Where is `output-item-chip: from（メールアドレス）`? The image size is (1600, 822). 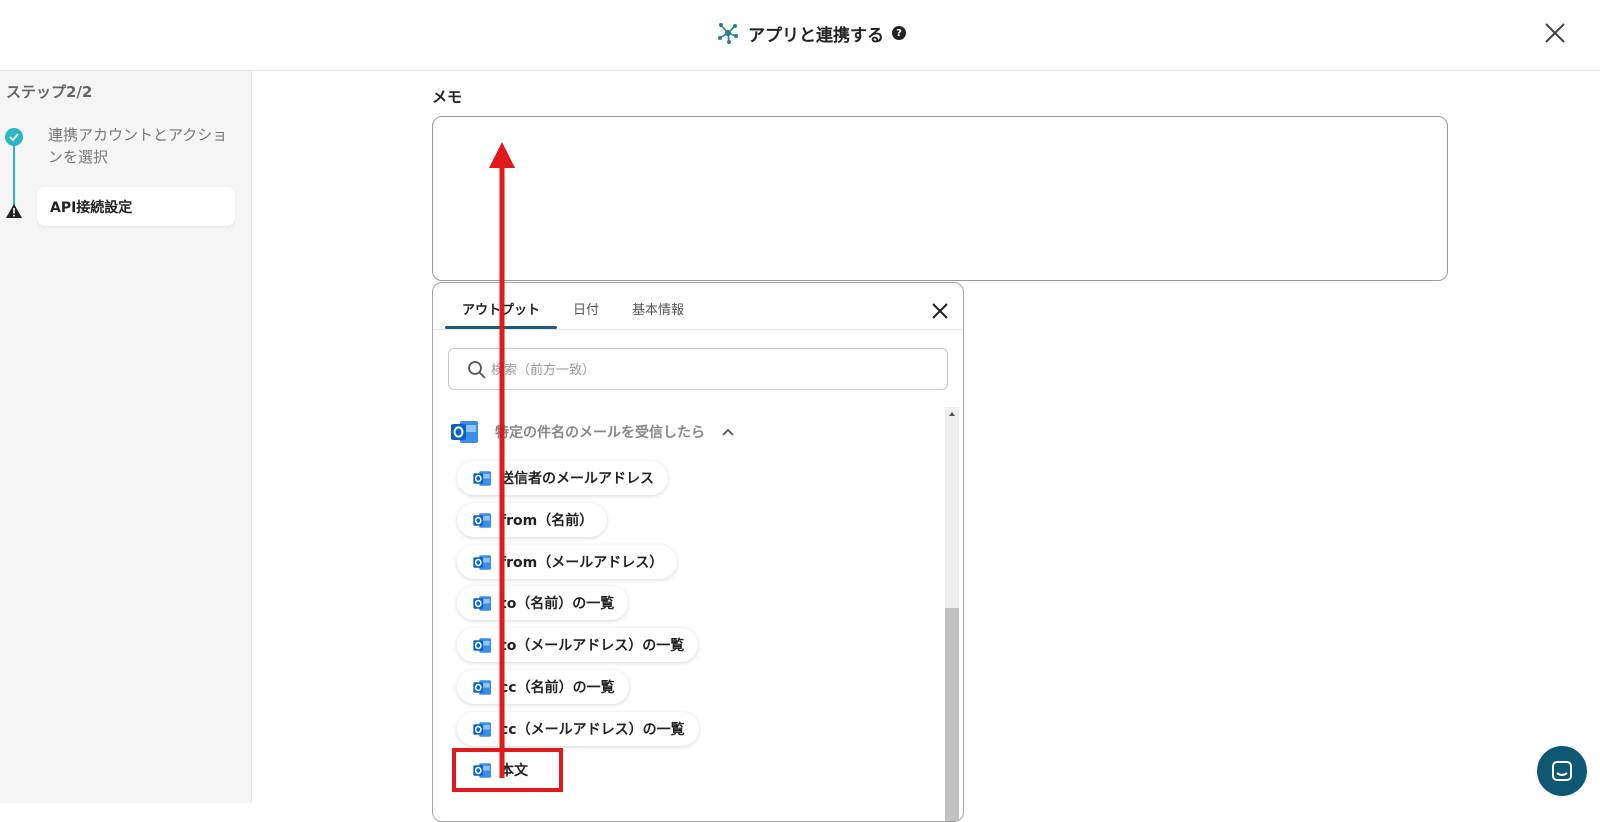 output-item-chip: from（メールアドレス） is located at coordinates (567, 562).